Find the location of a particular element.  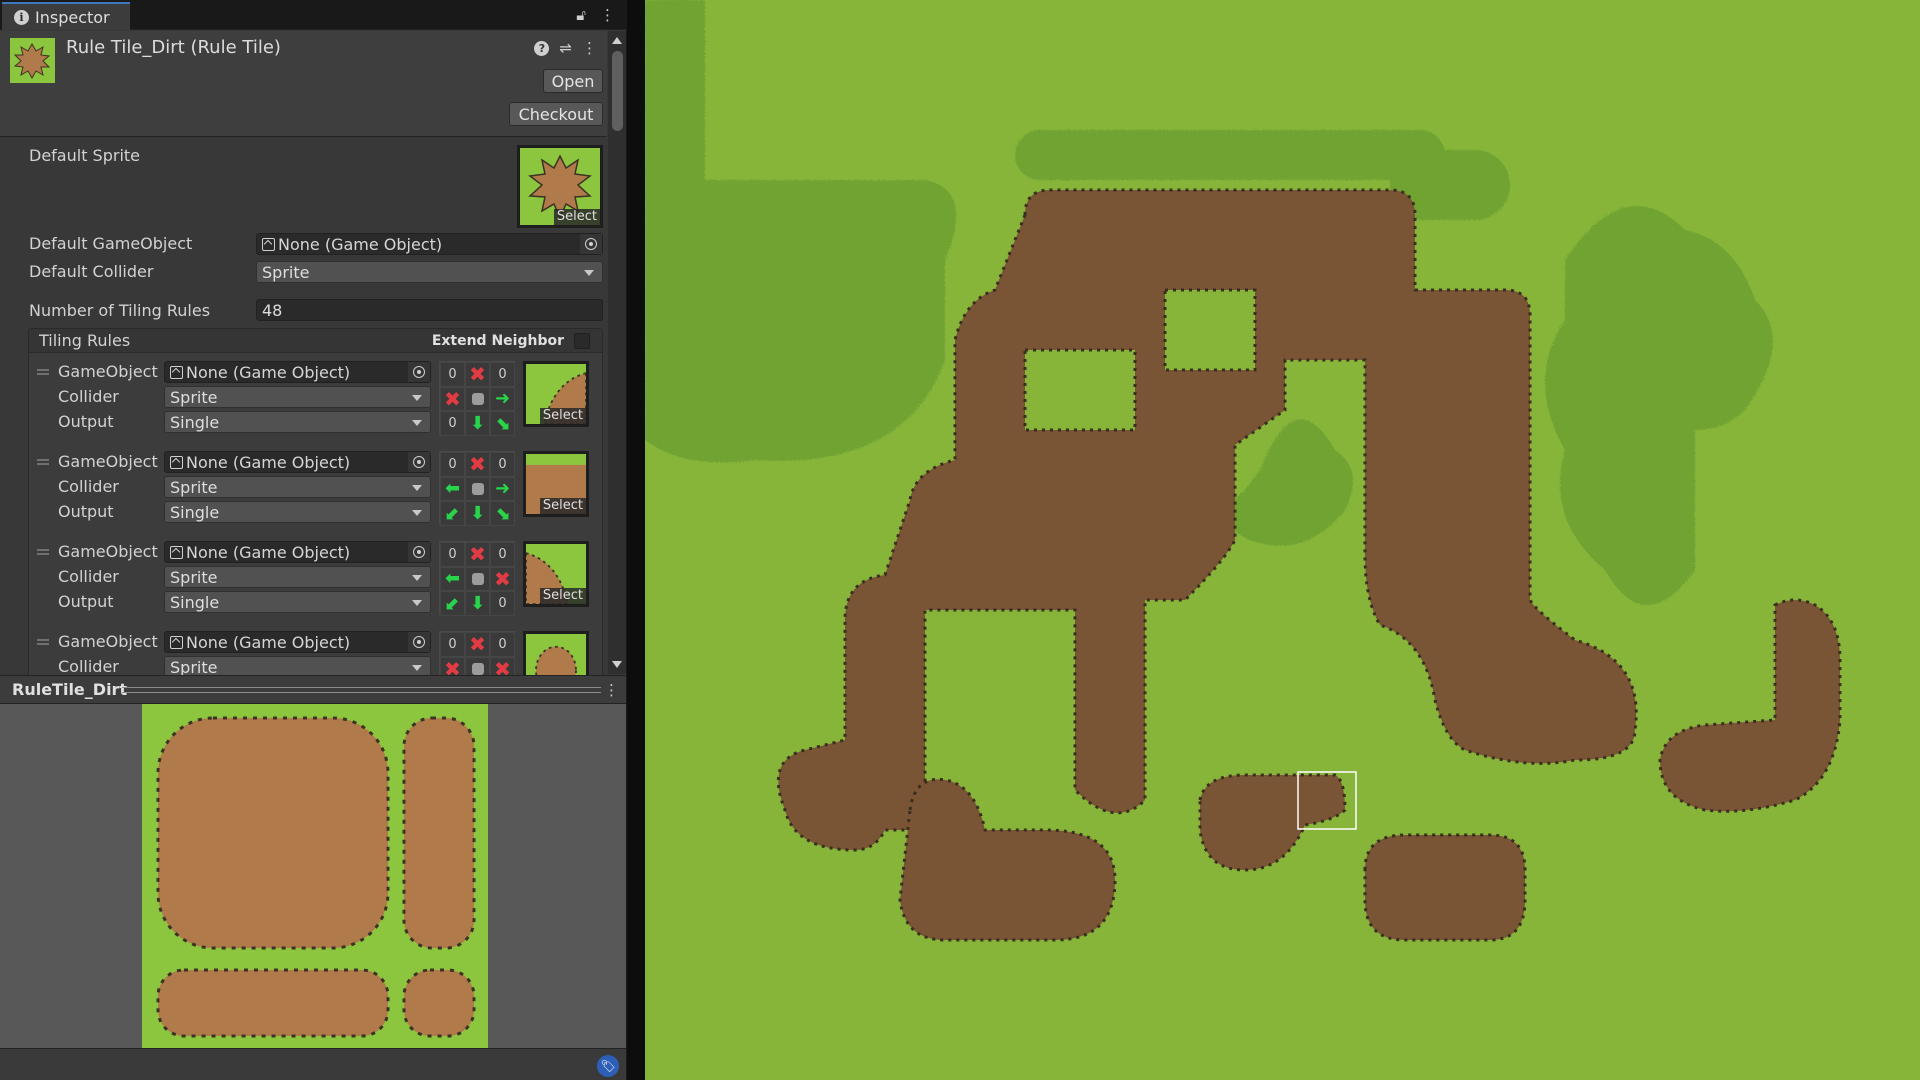

preview-header: RuleTile_Dirt ⋮ is located at coordinates (313, 689).